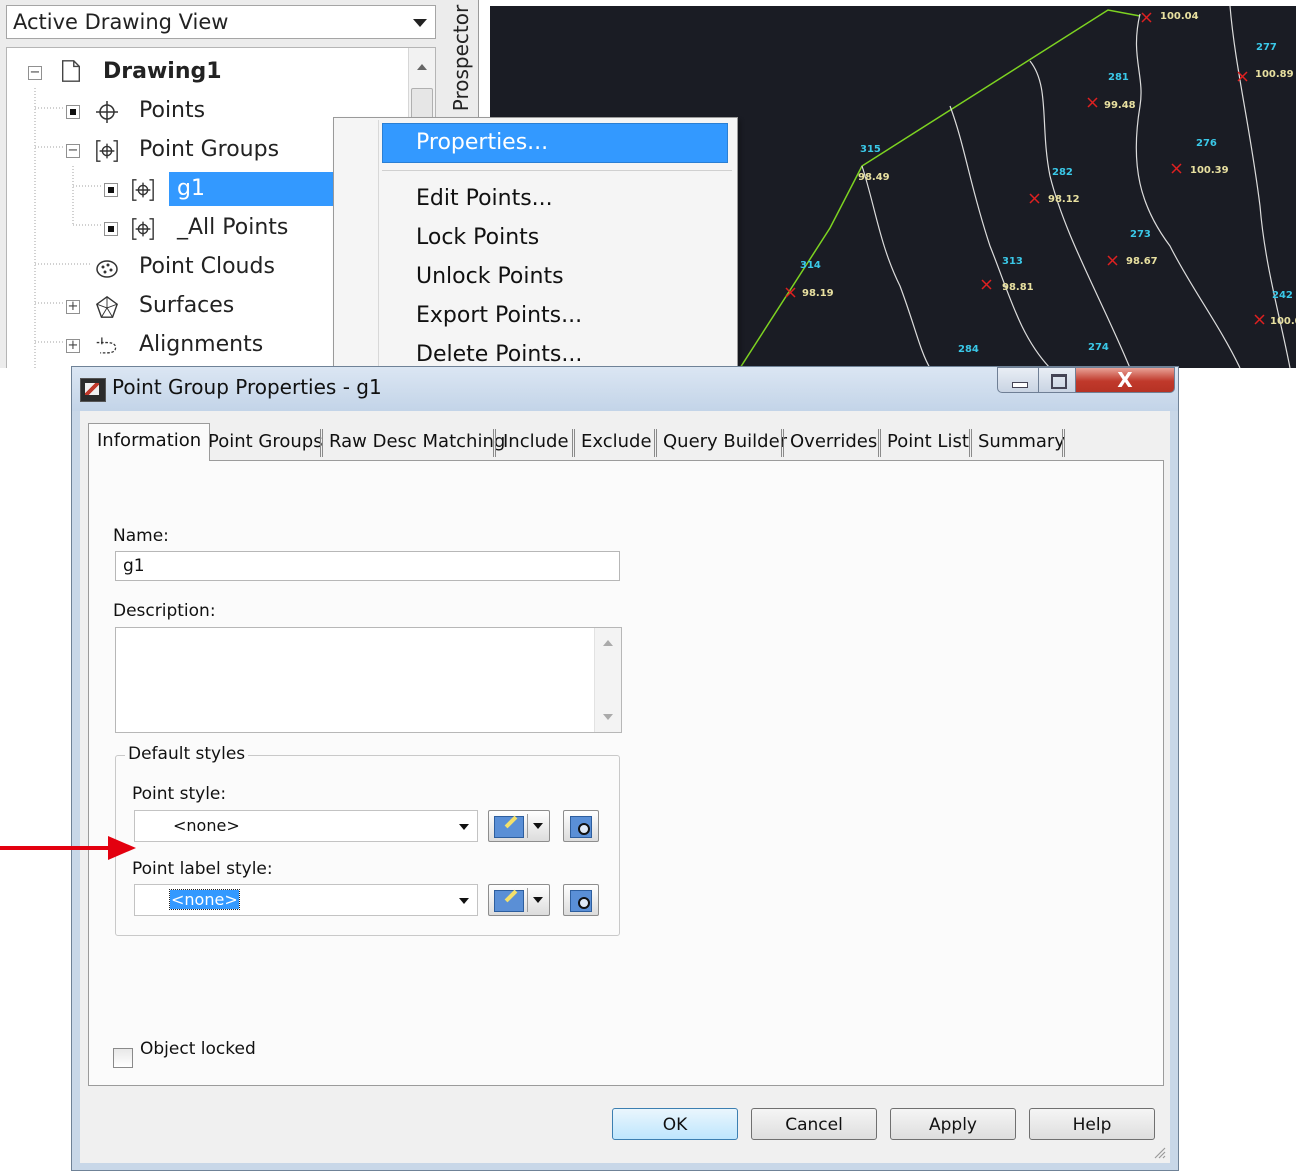  I want to click on tab-query-builder: Query Builder, so click(725, 442).